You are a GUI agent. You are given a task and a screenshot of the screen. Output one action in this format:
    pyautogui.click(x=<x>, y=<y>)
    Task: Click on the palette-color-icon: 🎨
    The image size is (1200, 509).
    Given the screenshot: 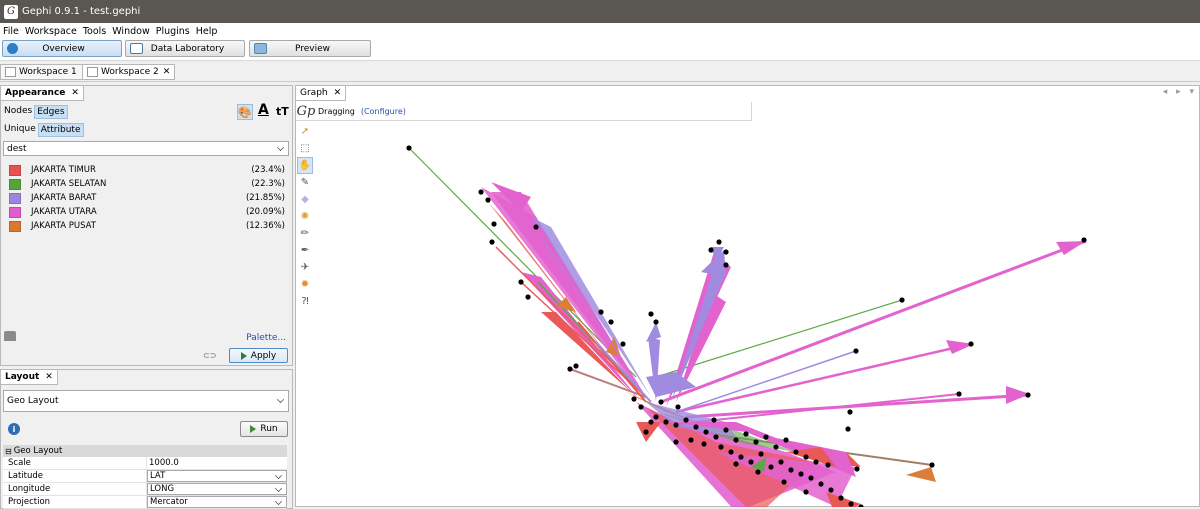 What is the action you would take?
    pyautogui.click(x=245, y=112)
    